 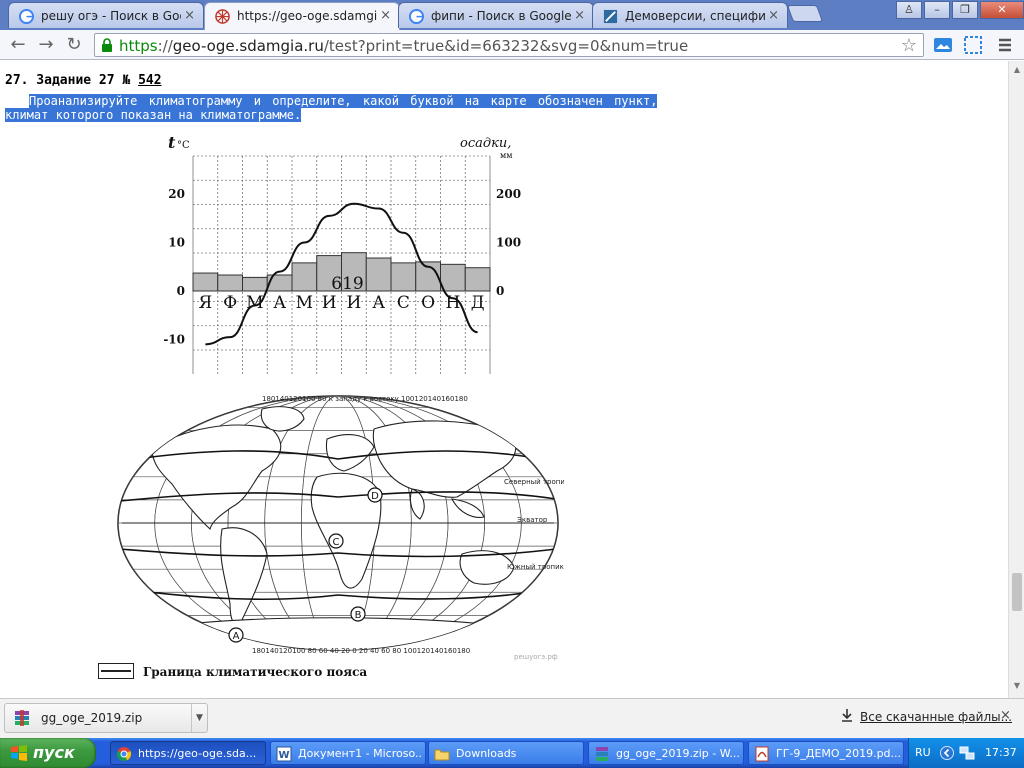 I want to click on task-heading-label: 27. Задание 27 №, so click(x=68, y=80).